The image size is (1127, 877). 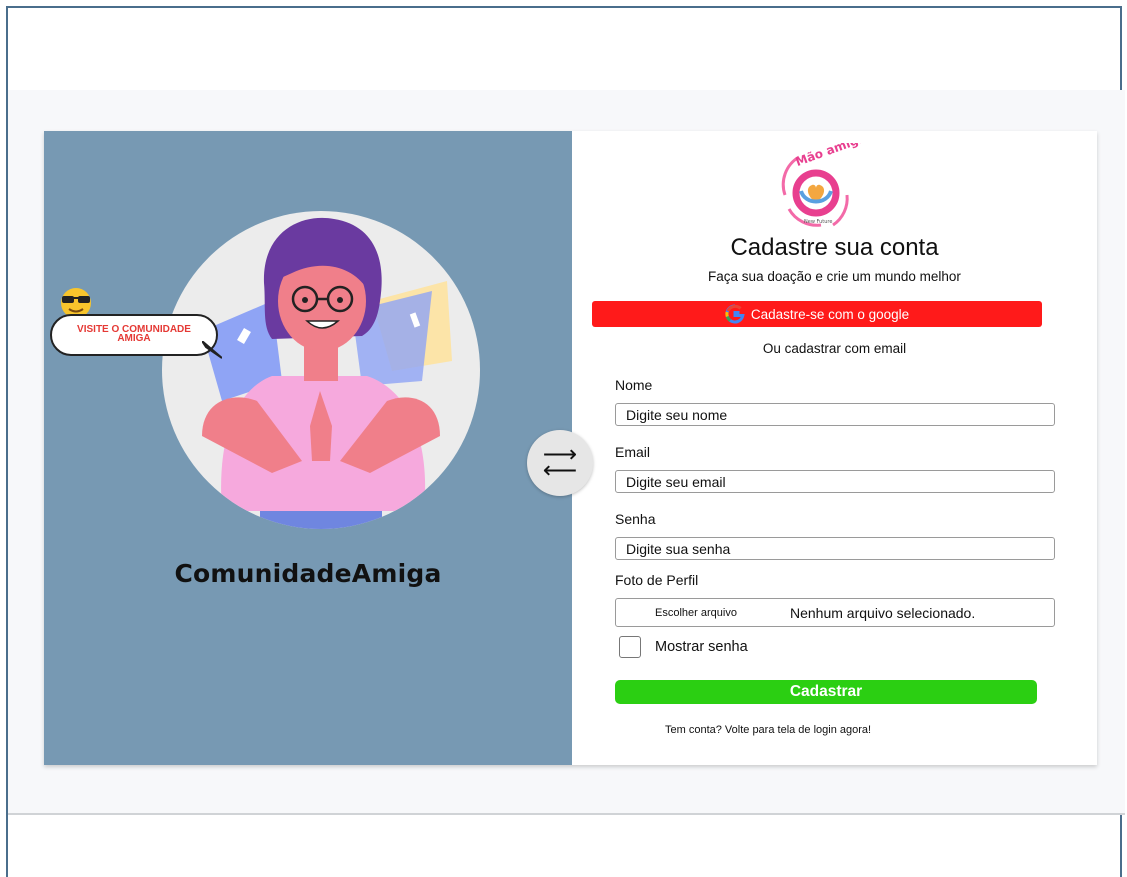 What do you see at coordinates (835, 414) in the screenshot?
I see `name-input` at bounding box center [835, 414].